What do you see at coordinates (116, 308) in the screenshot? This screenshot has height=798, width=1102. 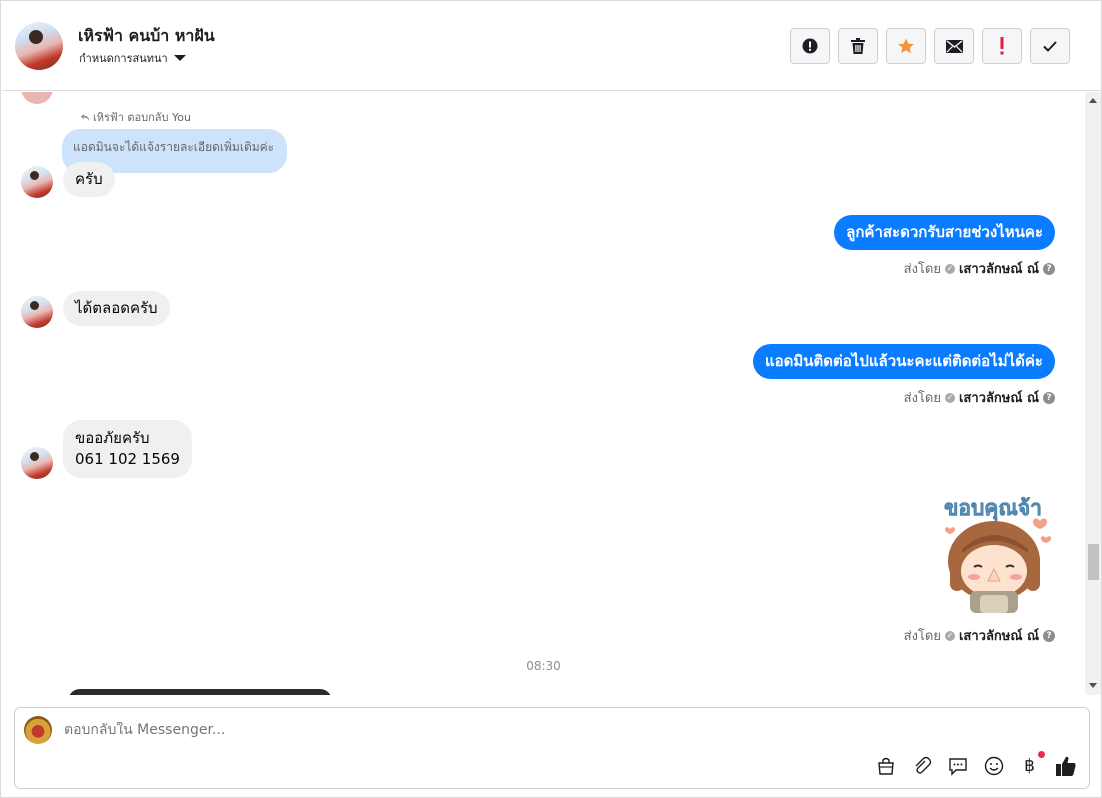 I see `incoming-message: ได้ตลอดครับ` at bounding box center [116, 308].